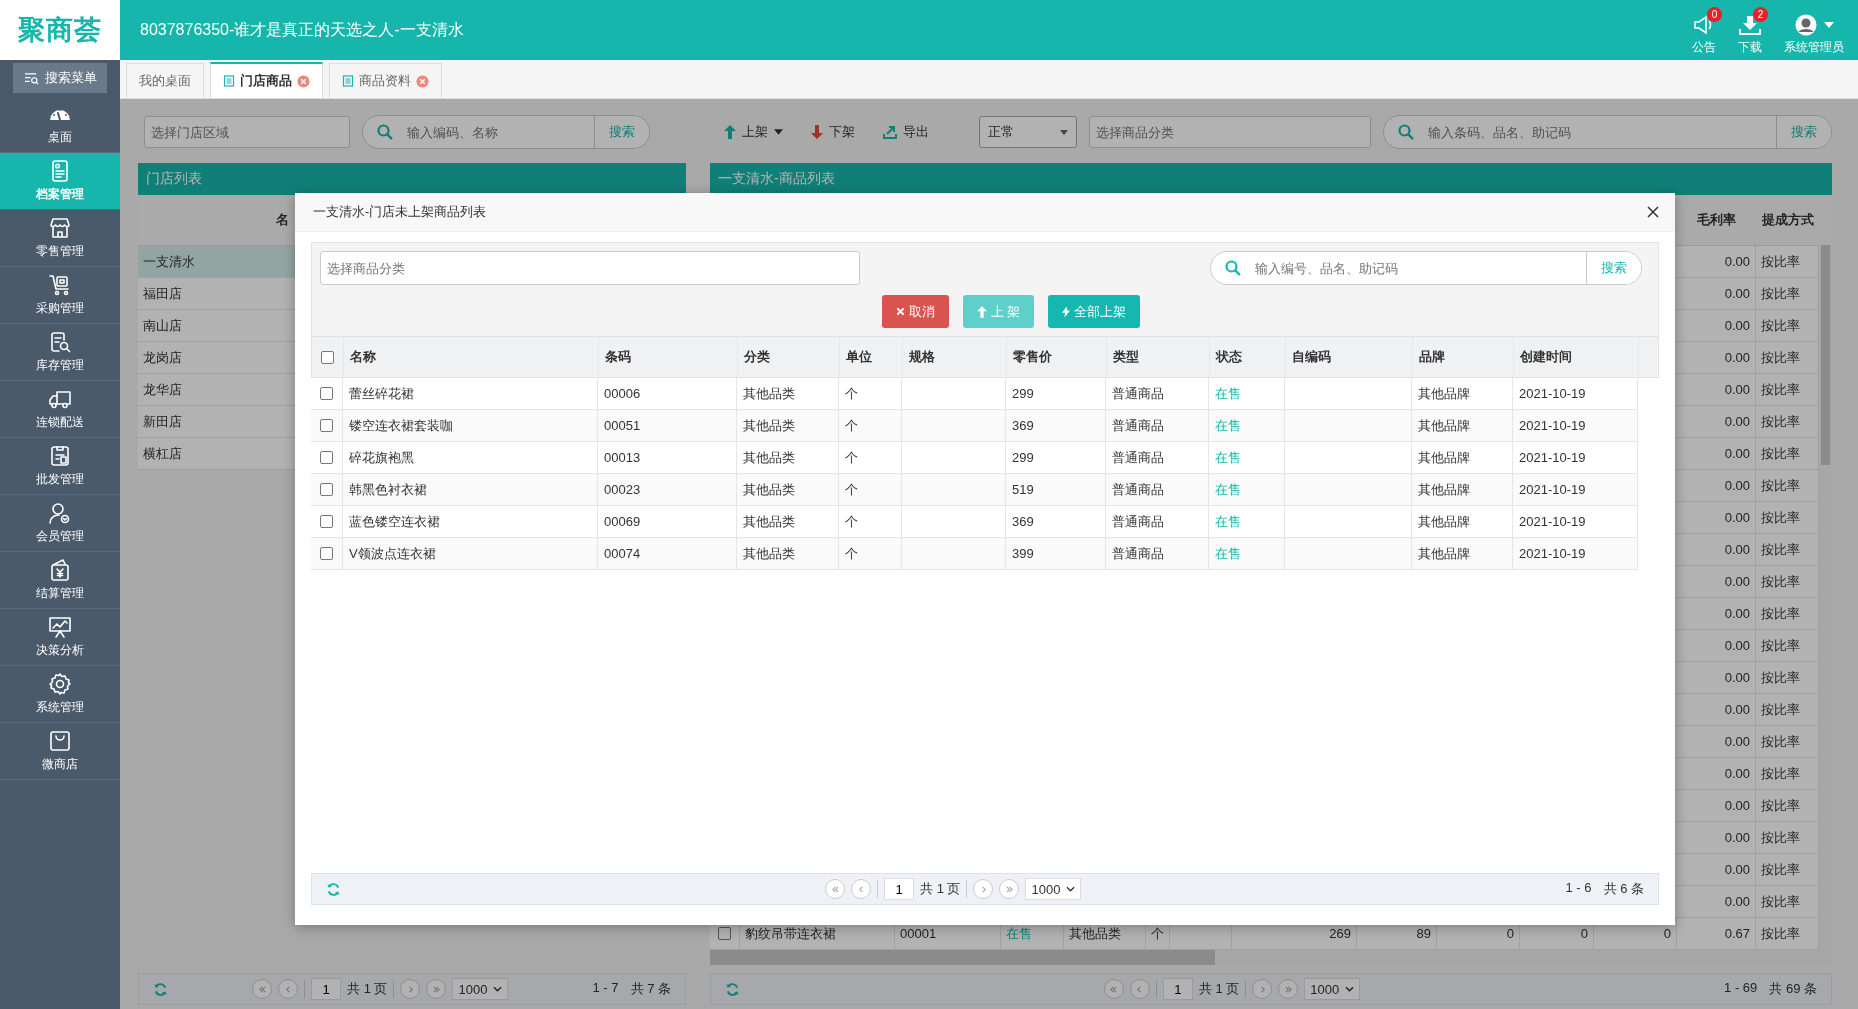 This screenshot has height=1009, width=1858. Describe the element at coordinates (327, 357) in the screenshot. I see `select-all-checkbox` at that location.